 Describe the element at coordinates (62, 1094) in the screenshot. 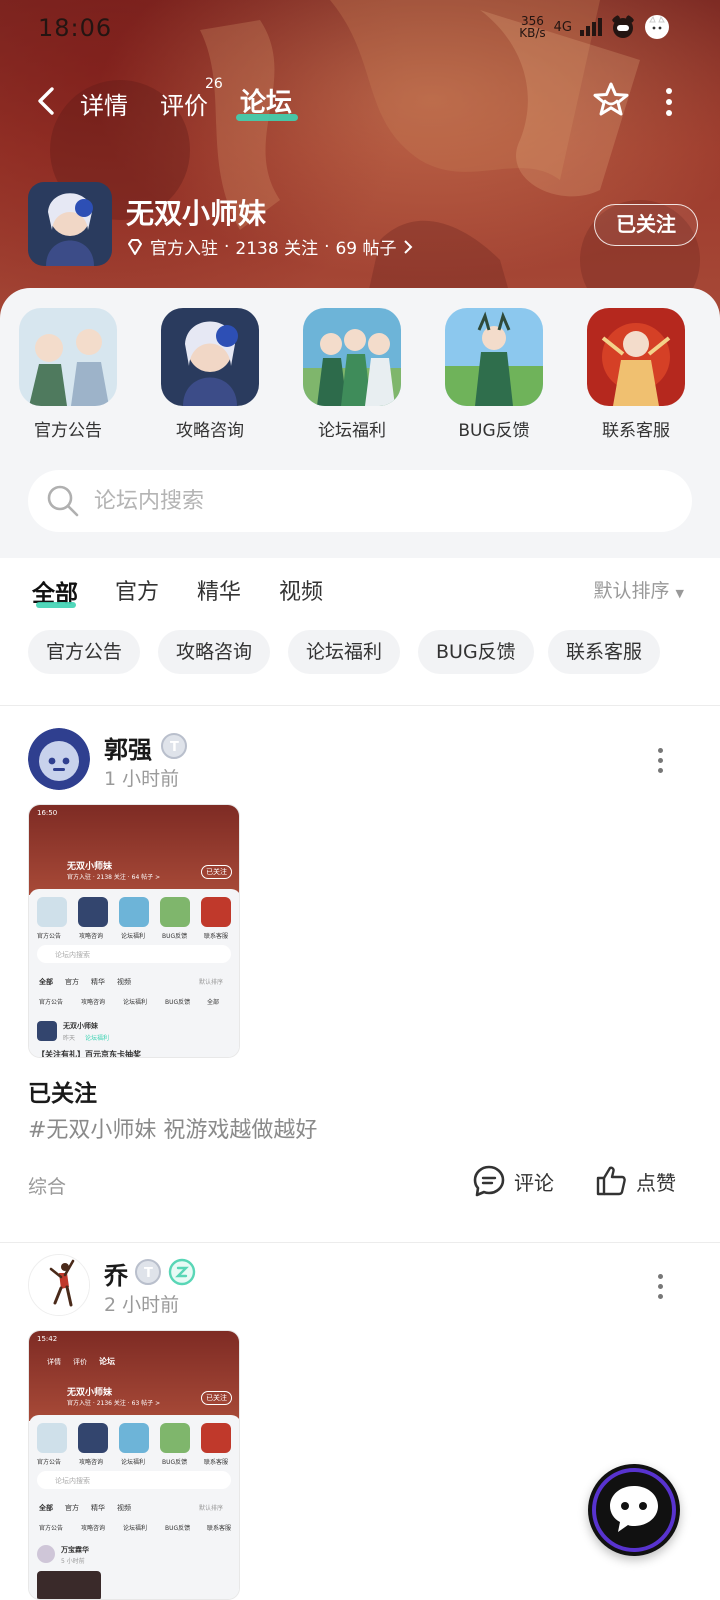

I see `post-title: 已关注` at that location.